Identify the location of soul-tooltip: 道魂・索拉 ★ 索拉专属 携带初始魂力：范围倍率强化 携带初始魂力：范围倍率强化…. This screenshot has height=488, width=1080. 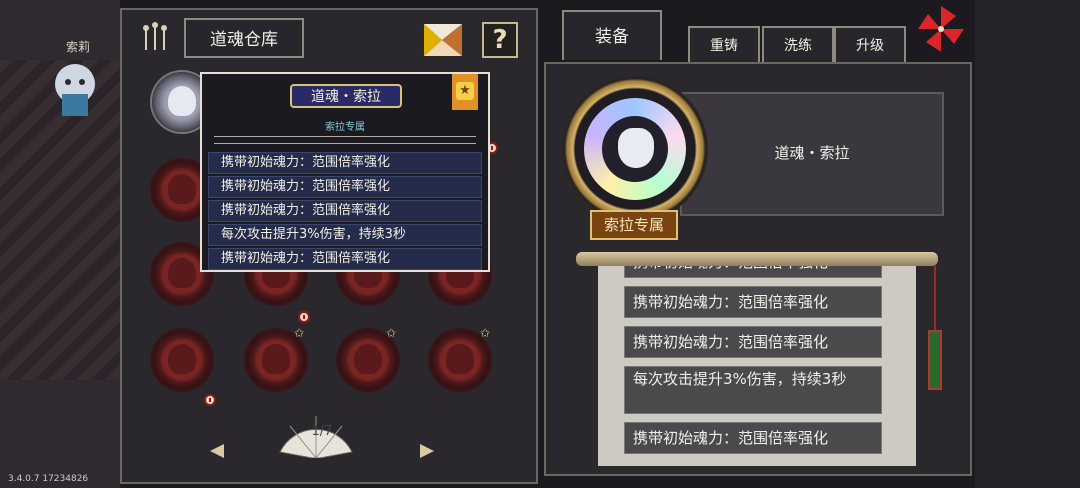
(345, 172).